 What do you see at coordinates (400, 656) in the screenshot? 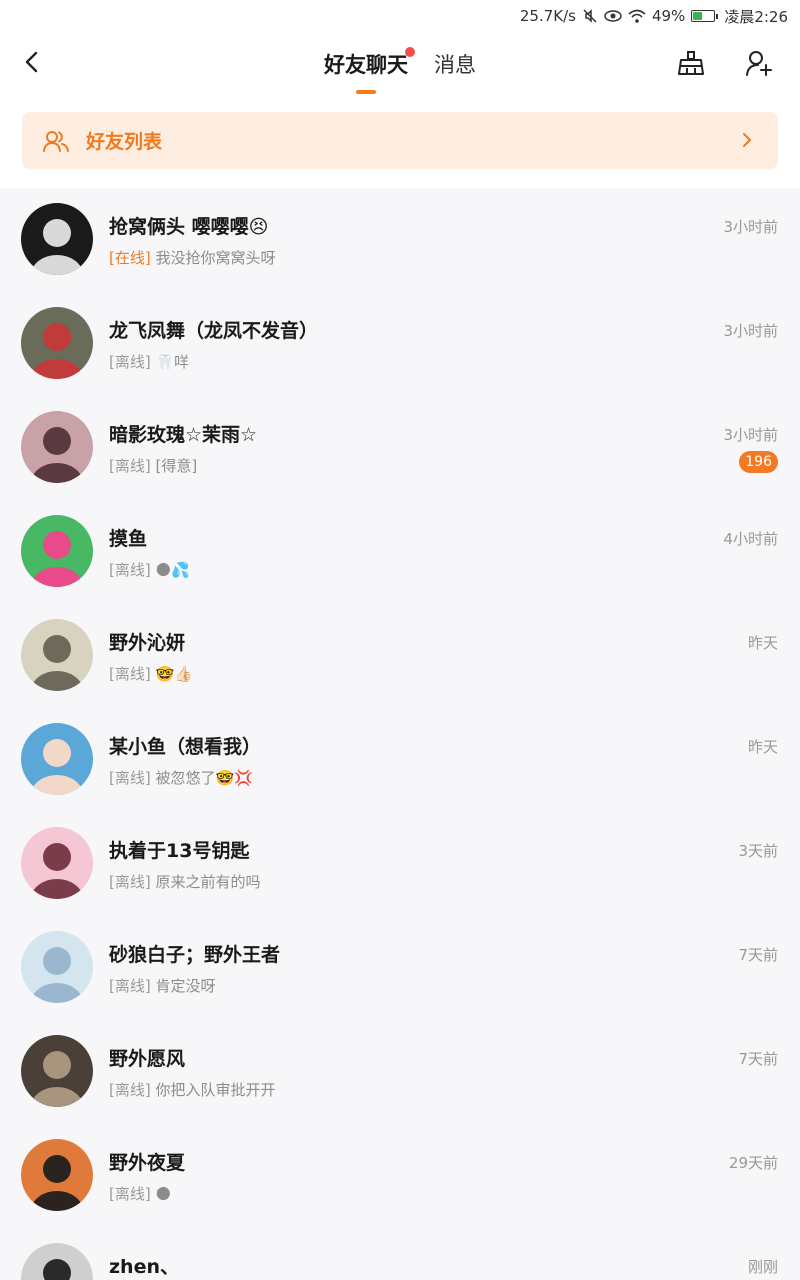
I see `chat-row: 野外沁妍 [离线] 🤓👍🏻 昨天` at bounding box center [400, 656].